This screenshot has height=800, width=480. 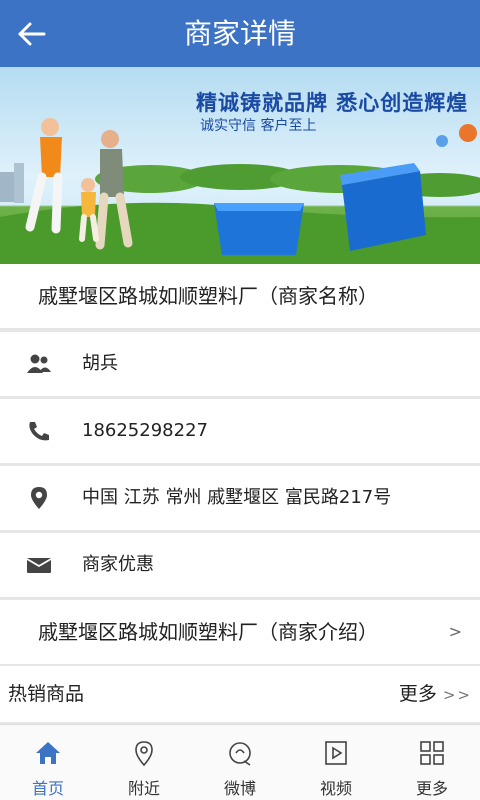 What do you see at coordinates (39, 431) in the screenshot?
I see `phone-icon` at bounding box center [39, 431].